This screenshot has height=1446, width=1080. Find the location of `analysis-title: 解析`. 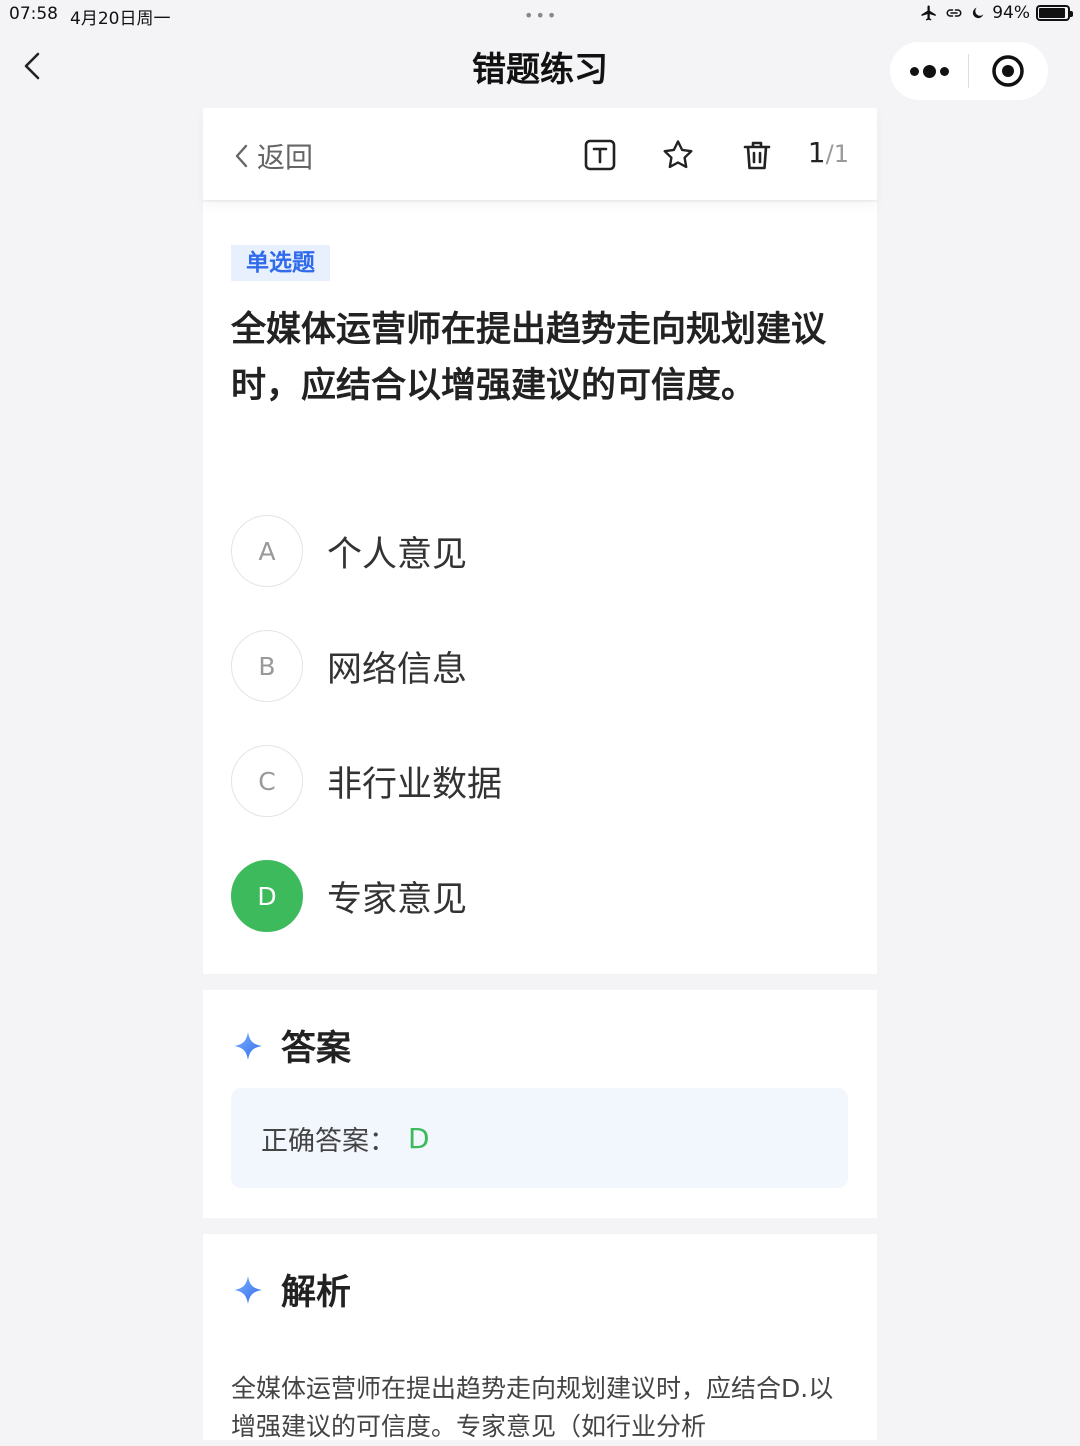

analysis-title: 解析 is located at coordinates (316, 1293).